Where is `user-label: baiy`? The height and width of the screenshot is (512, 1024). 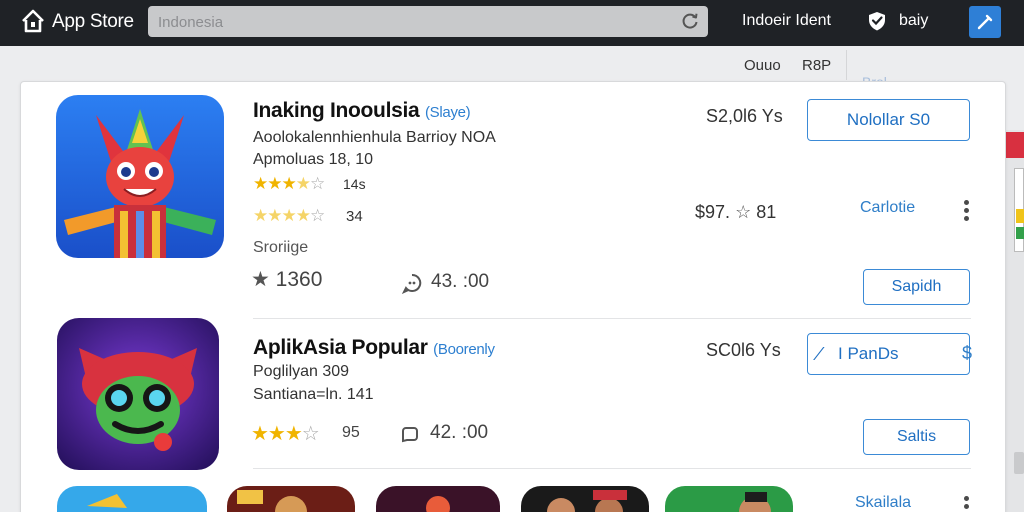 user-label: baiy is located at coordinates (913, 21).